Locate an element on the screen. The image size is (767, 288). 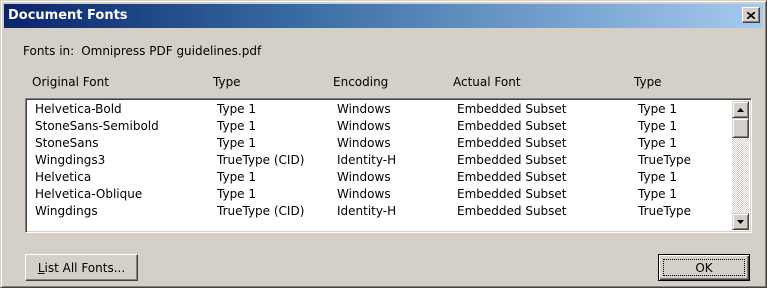
scroll-down-button is located at coordinates (740, 221).